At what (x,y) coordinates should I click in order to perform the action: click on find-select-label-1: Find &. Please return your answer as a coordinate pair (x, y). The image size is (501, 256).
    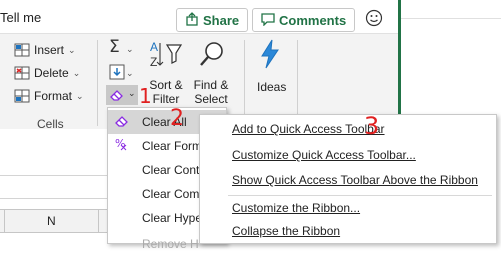
    Looking at the image, I should click on (211, 85).